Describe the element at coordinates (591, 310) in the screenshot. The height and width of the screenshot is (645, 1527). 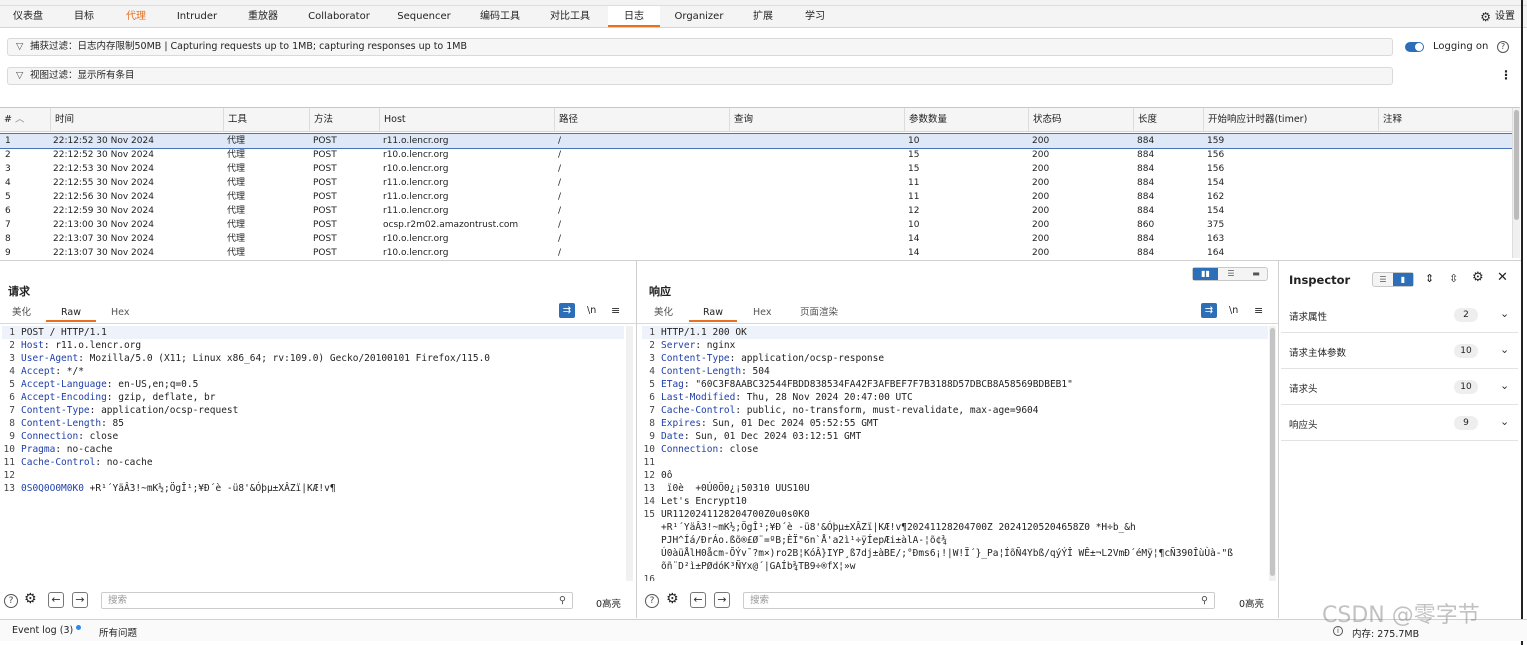
I see `request-newline-toggle: \n` at that location.